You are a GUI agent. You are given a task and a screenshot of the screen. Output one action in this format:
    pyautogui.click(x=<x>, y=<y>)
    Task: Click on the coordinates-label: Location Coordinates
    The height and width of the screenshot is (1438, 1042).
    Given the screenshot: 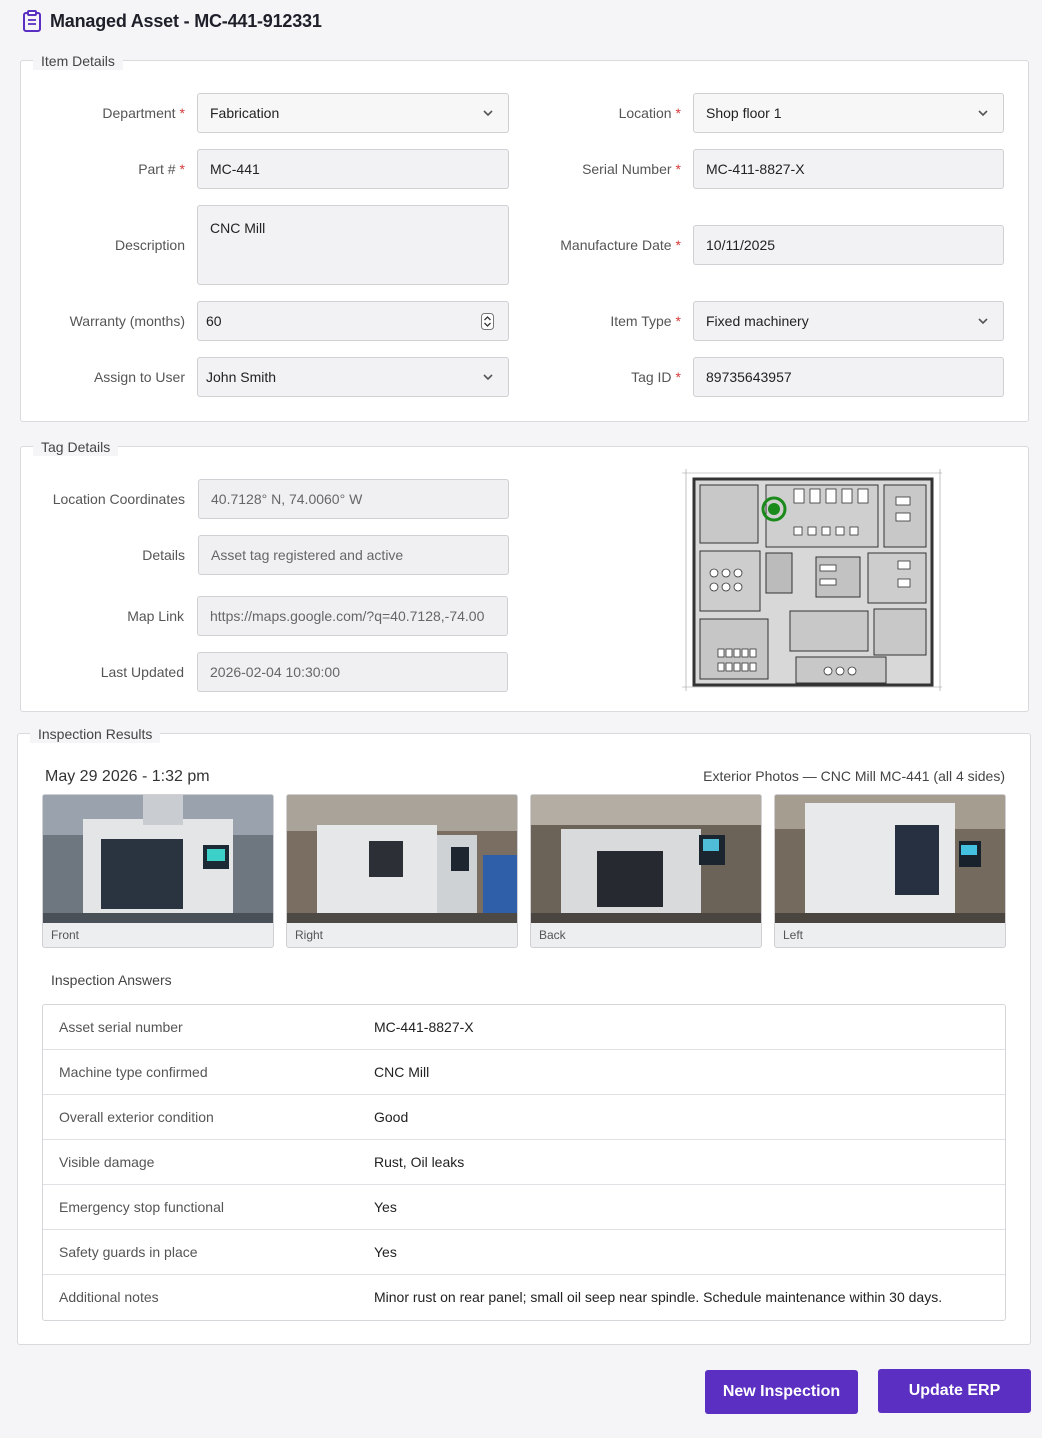 What is the action you would take?
    pyautogui.click(x=118, y=499)
    